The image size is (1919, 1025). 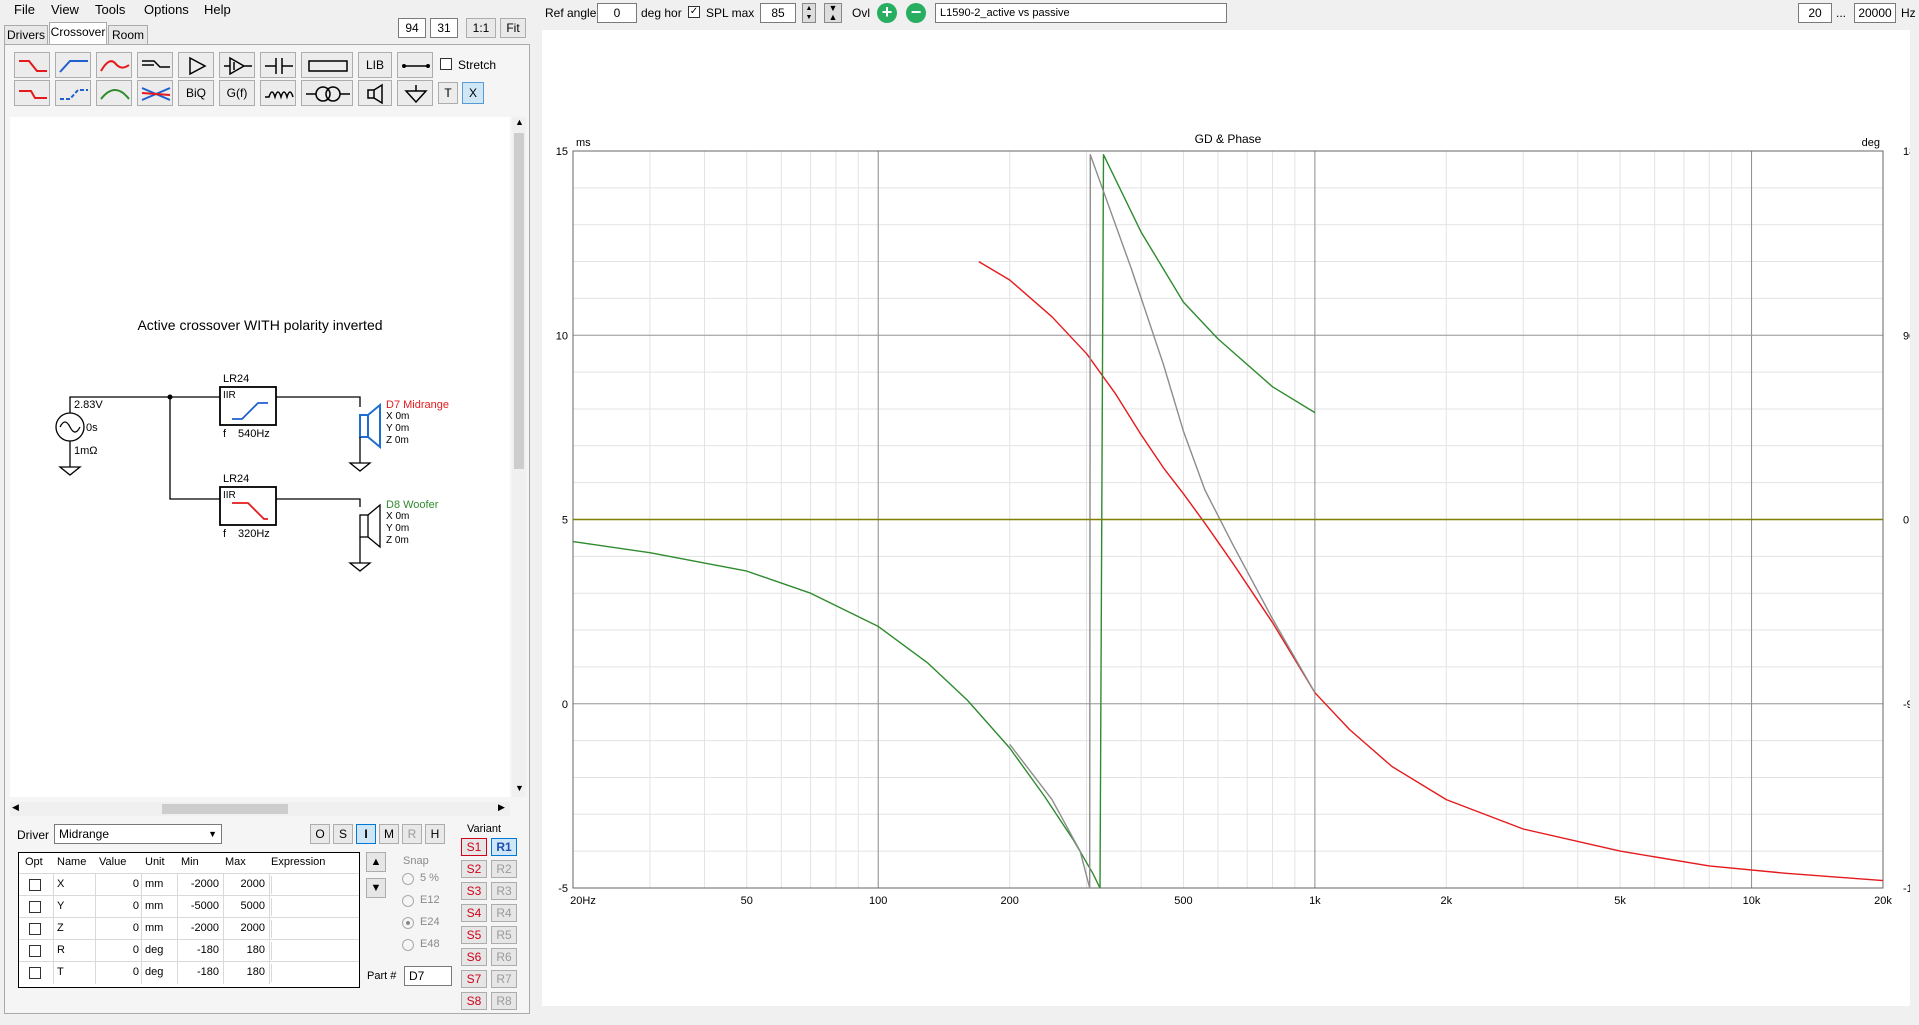 I want to click on table-row: X 0 mm -2000 2000, so click(x=189, y=884).